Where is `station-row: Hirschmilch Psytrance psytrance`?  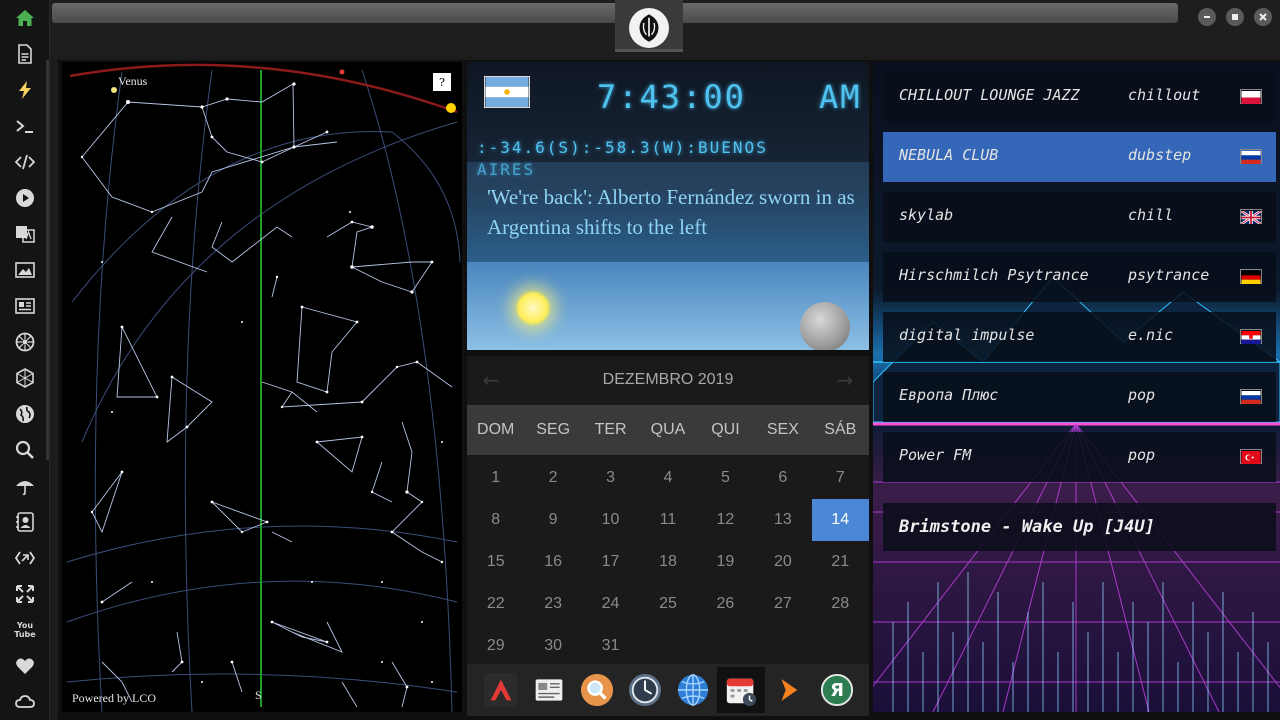 station-row: Hirschmilch Psytrance psytrance is located at coordinates (1079, 277).